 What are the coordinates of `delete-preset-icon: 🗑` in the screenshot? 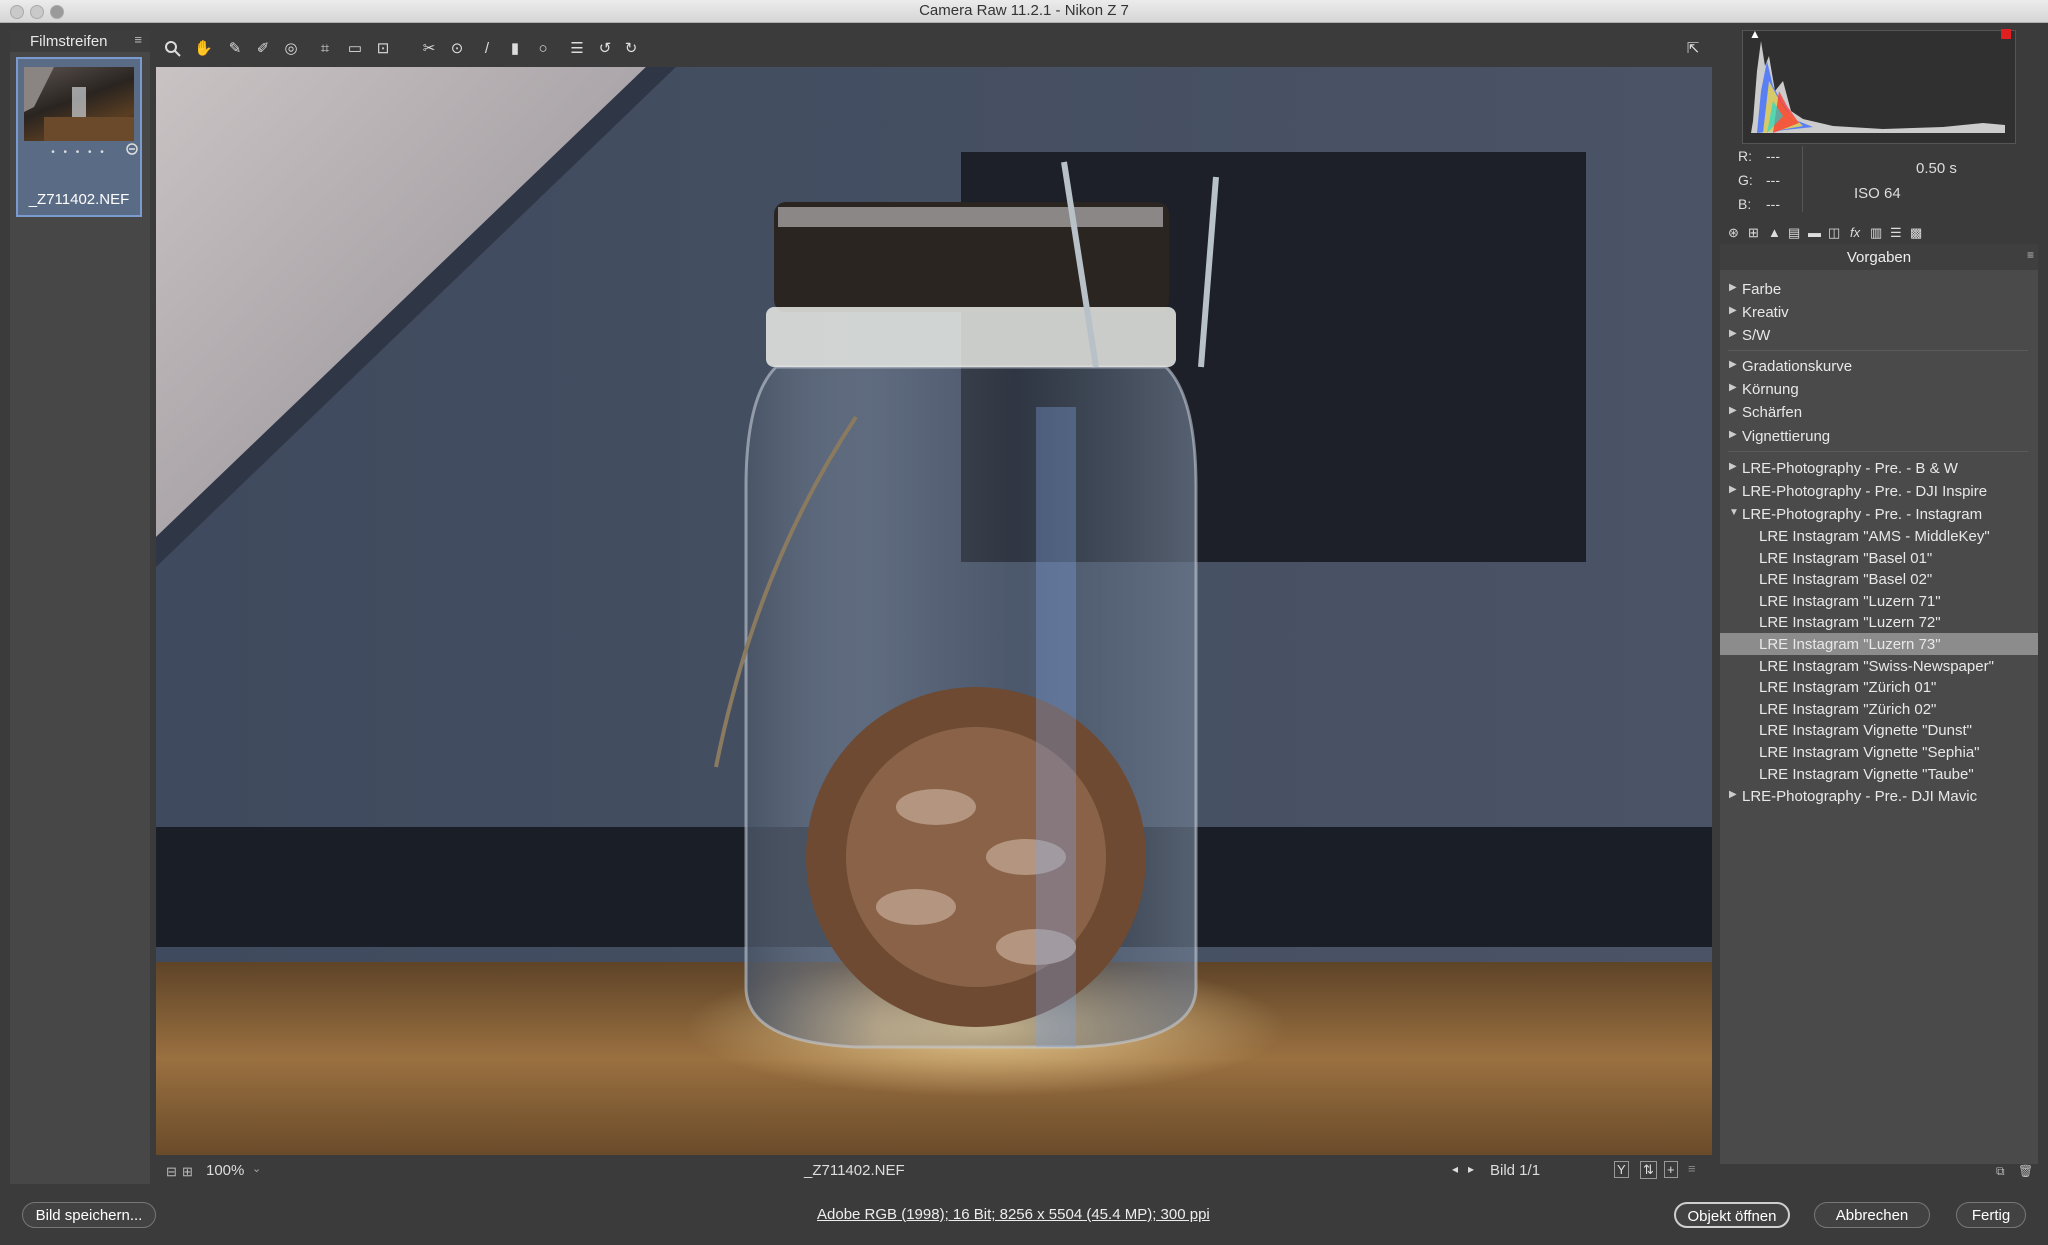 It's located at (2025, 1171).